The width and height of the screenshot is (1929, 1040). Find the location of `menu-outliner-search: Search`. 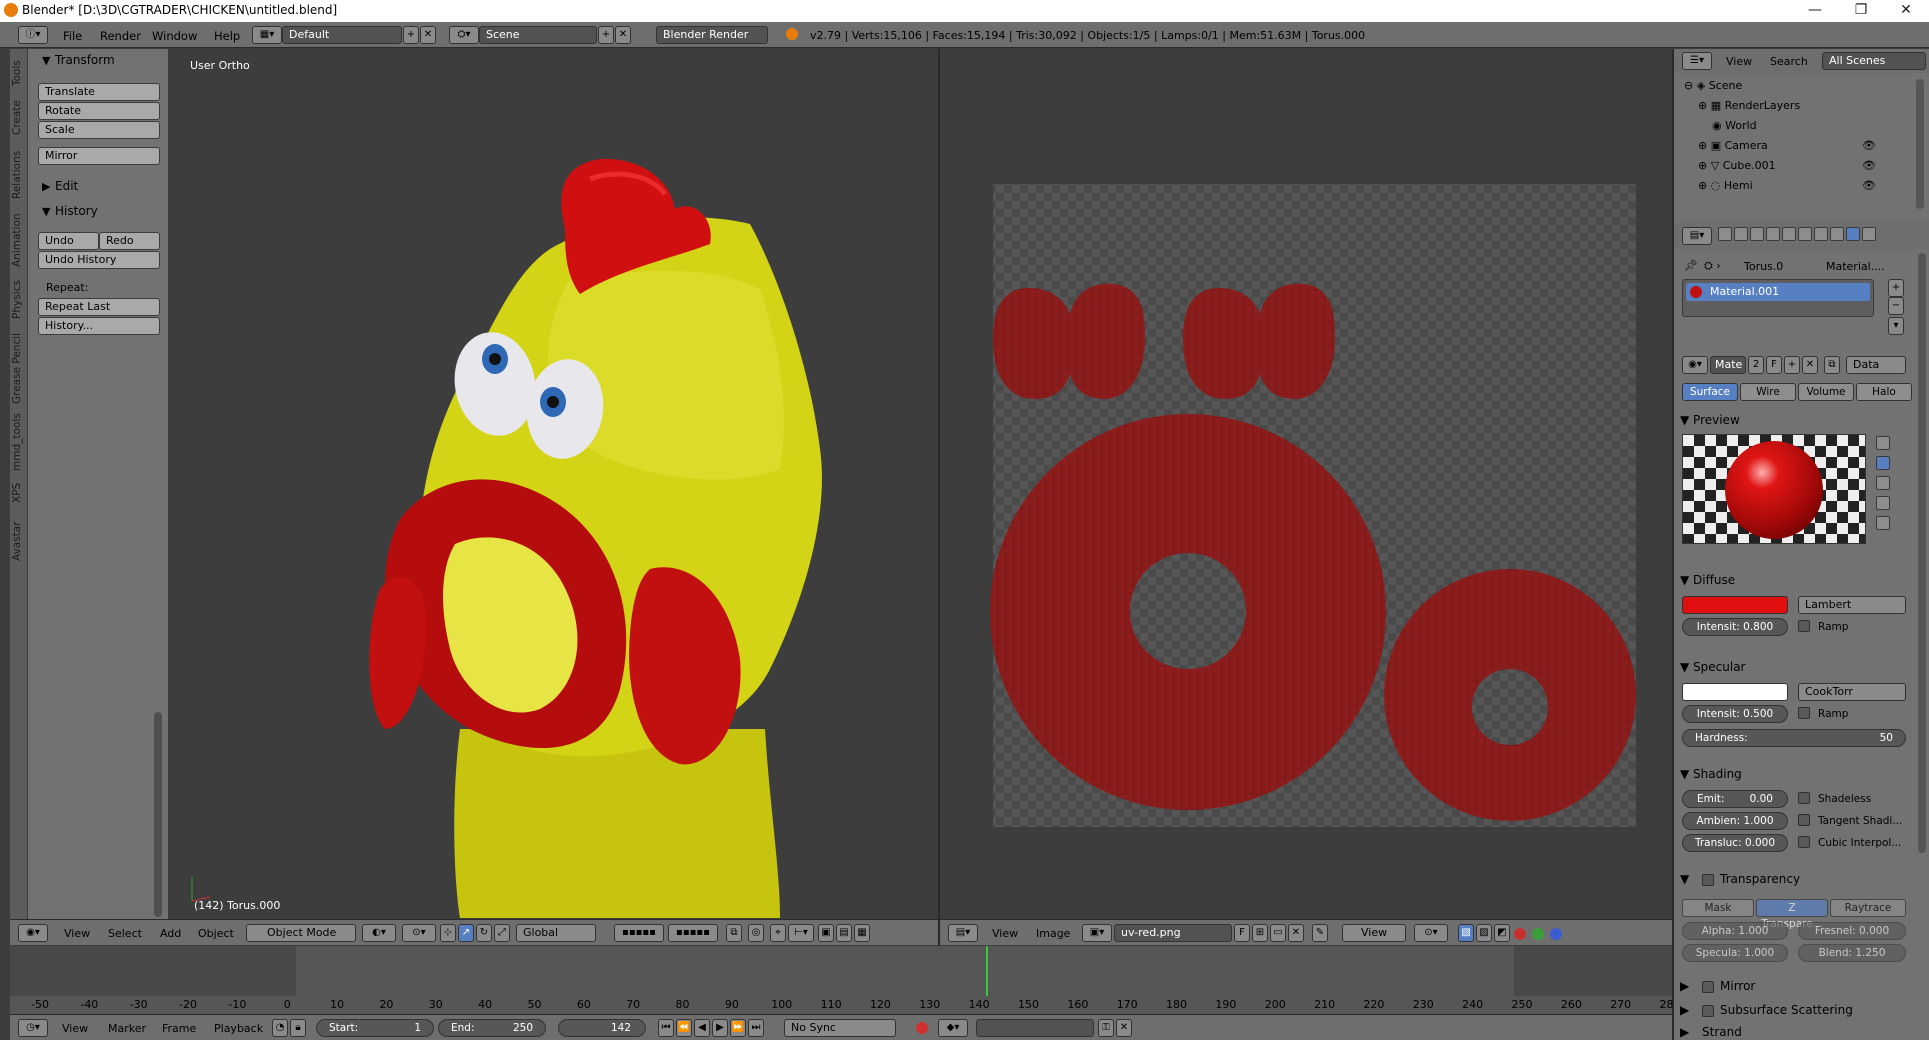

menu-outliner-search: Search is located at coordinates (1789, 61).